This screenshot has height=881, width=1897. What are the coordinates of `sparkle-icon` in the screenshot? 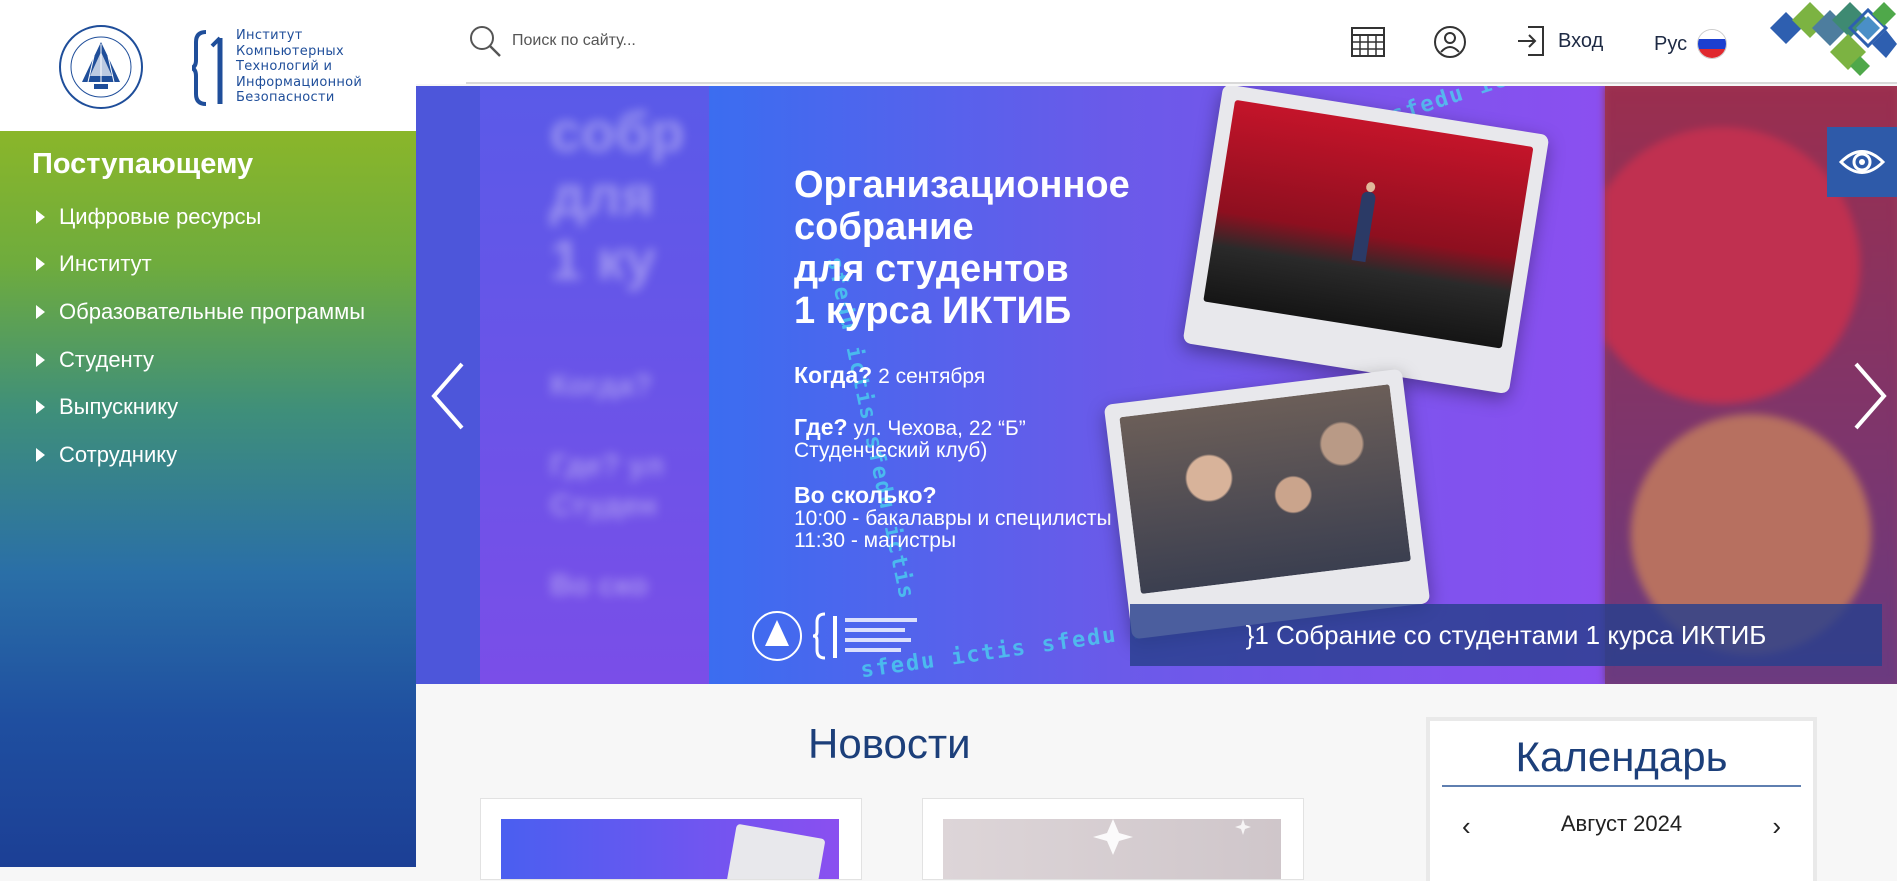 It's located at (1172, 837).